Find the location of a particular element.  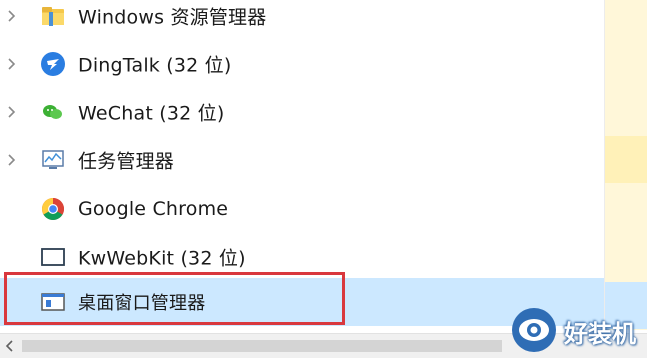

process-row-task-manager: 任务管理器 is located at coordinates (302, 160).